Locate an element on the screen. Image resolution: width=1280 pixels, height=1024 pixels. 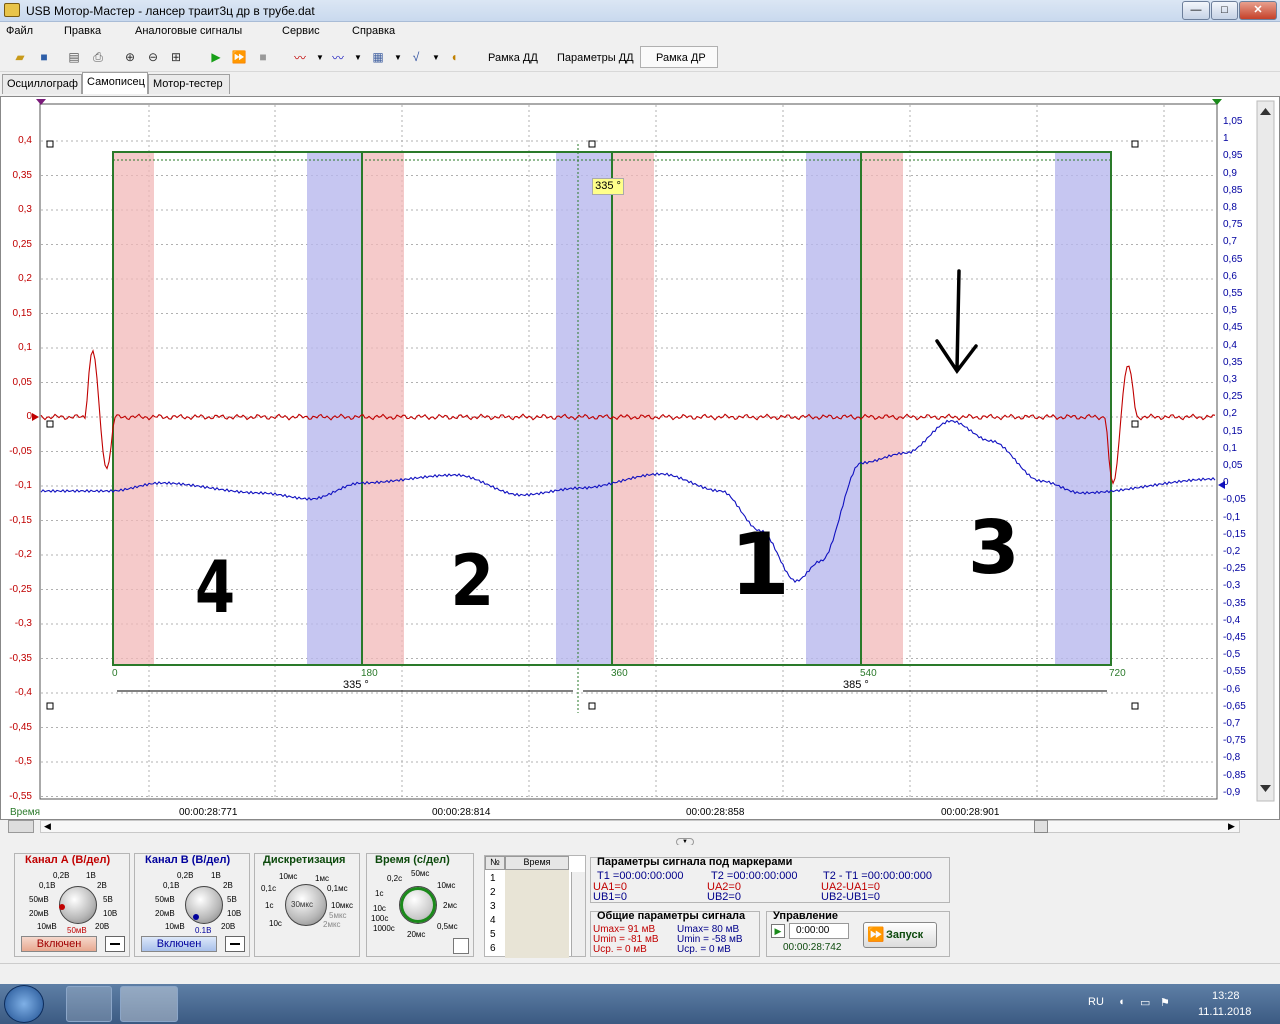
markers-scrollbar is located at coordinates (578, 914).